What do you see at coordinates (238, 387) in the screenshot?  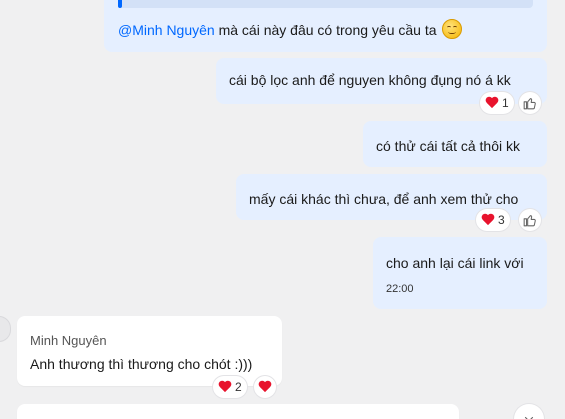 I see `reaction-count: 2` at bounding box center [238, 387].